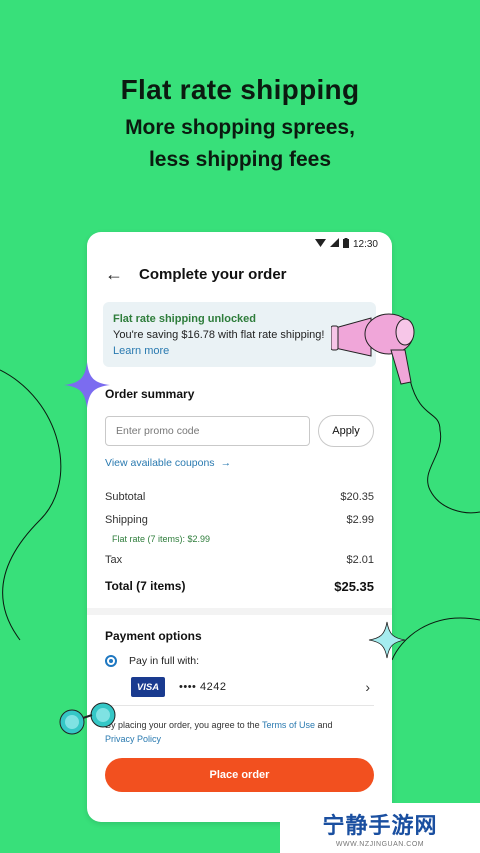 The width and height of the screenshot is (480, 853). What do you see at coordinates (239, 611) in the screenshot?
I see `section-divider` at bounding box center [239, 611].